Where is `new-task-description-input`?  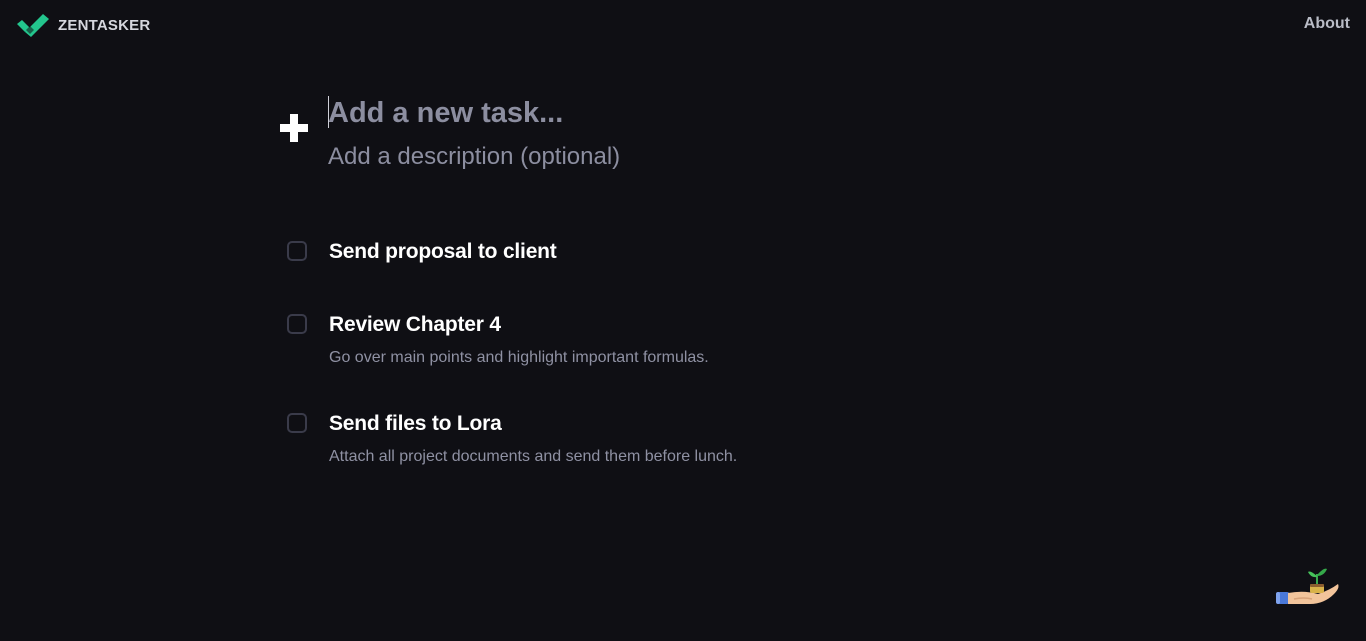 new-task-description-input is located at coordinates (628, 157).